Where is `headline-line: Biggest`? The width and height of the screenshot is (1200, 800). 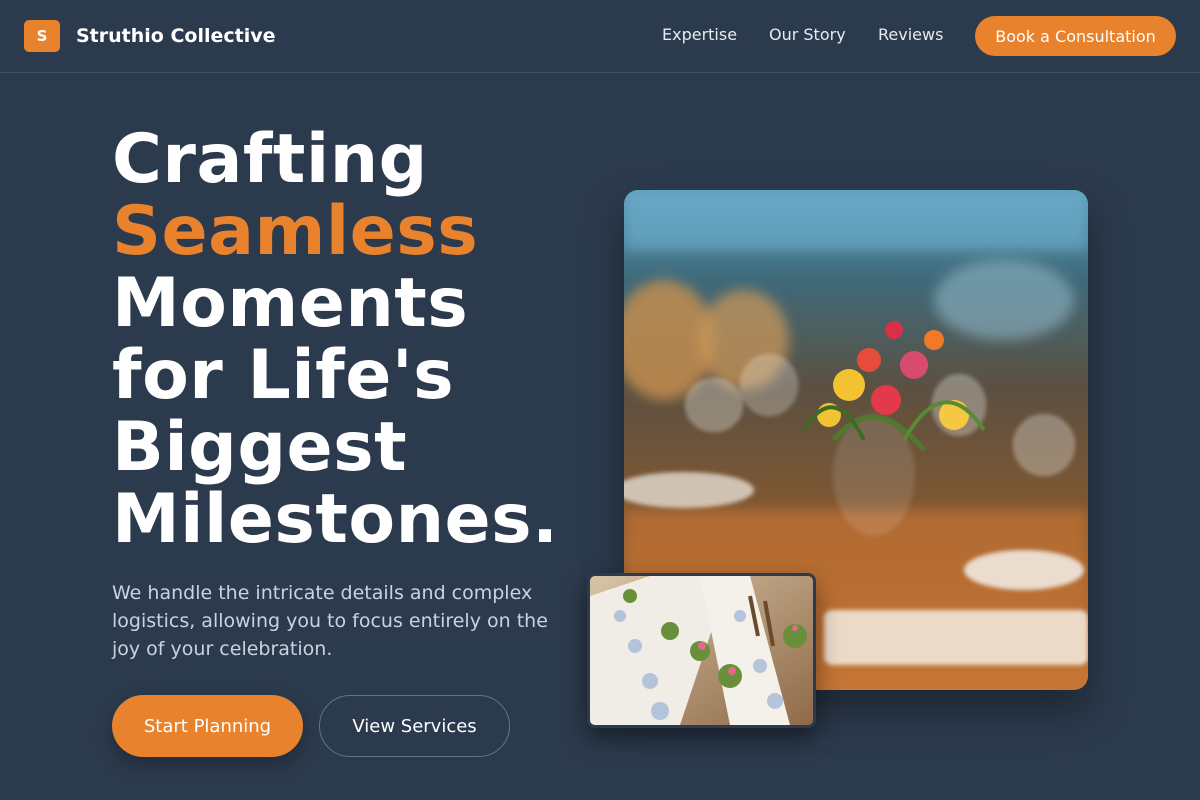
headline-line: Biggest is located at coordinates (260, 447).